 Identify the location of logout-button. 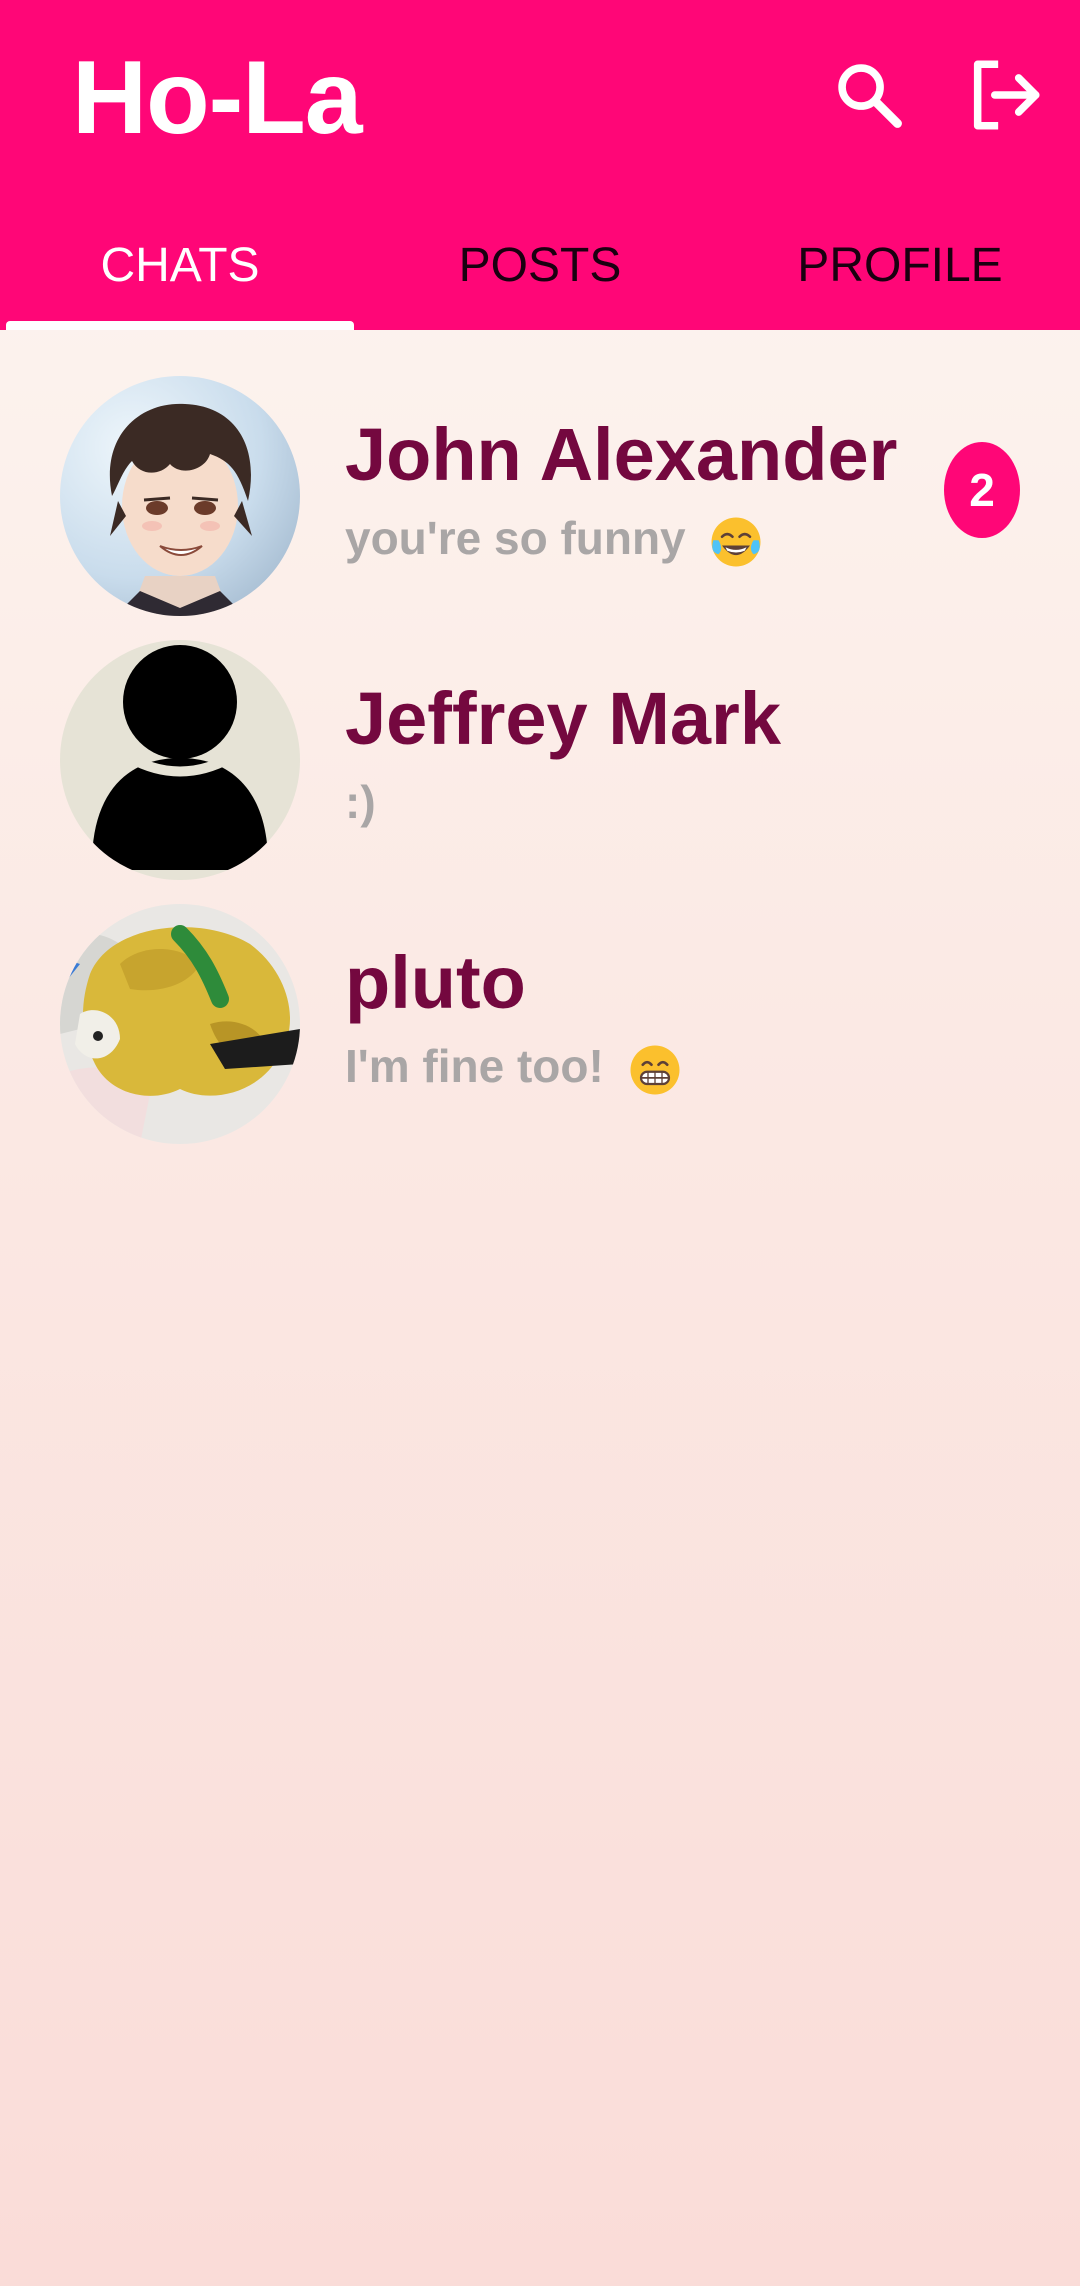
(1005, 95).